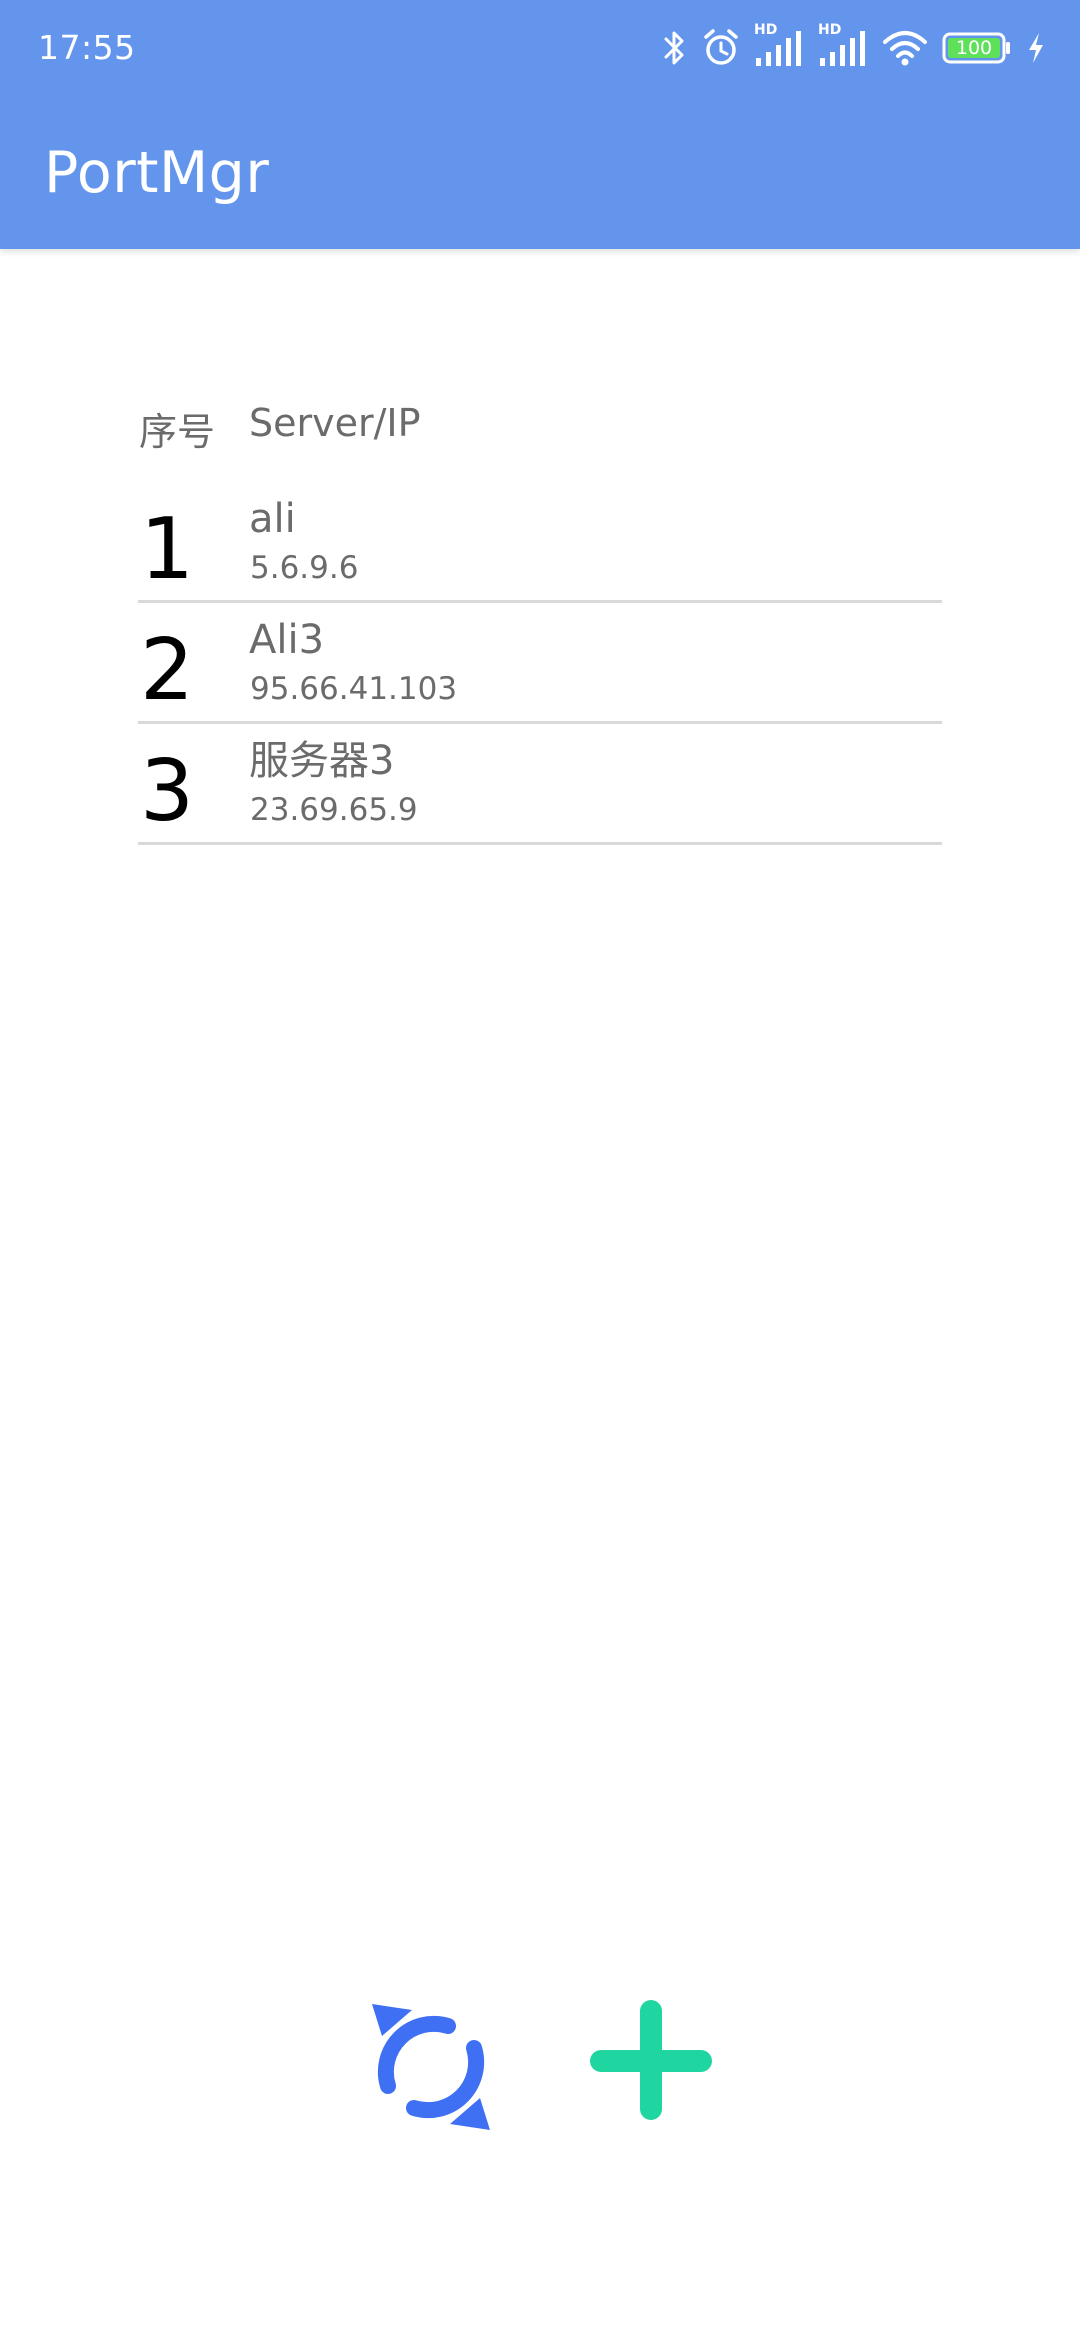  What do you see at coordinates (322, 761) in the screenshot?
I see `row-server-name: 服务器3` at bounding box center [322, 761].